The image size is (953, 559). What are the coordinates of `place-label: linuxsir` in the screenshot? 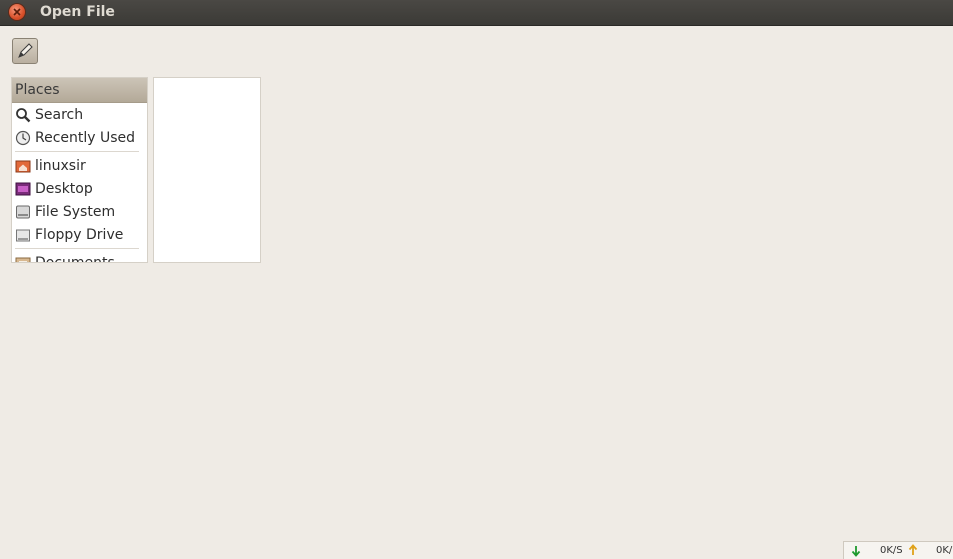 It's located at (60, 165).